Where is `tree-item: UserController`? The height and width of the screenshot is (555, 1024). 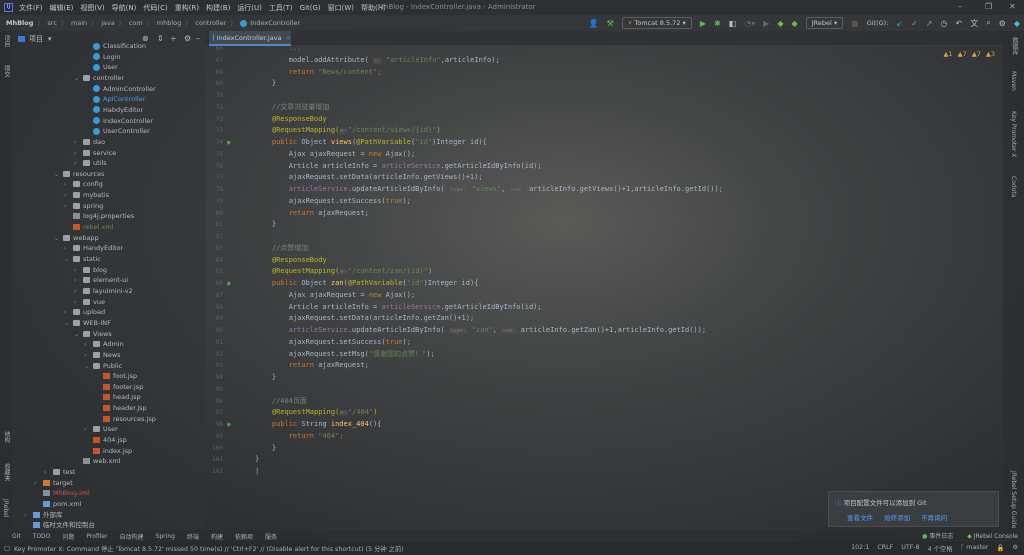 tree-item: UserController is located at coordinates (108, 131).